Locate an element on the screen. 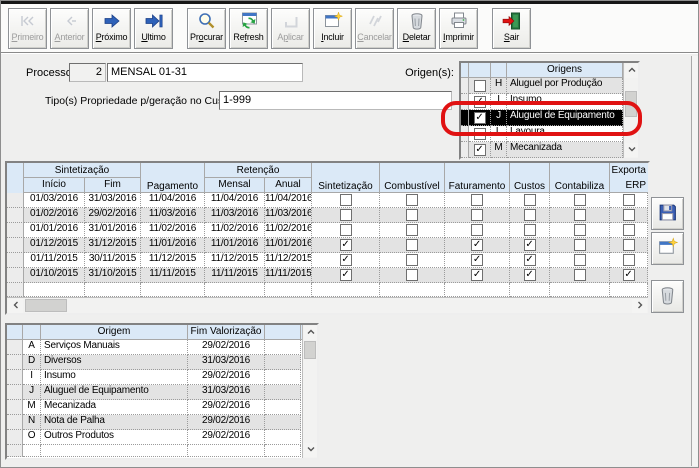 Image resolution: width=699 pixels, height=468 pixels. cell-anual: 11/12/2015 is located at coordinates (288, 260).